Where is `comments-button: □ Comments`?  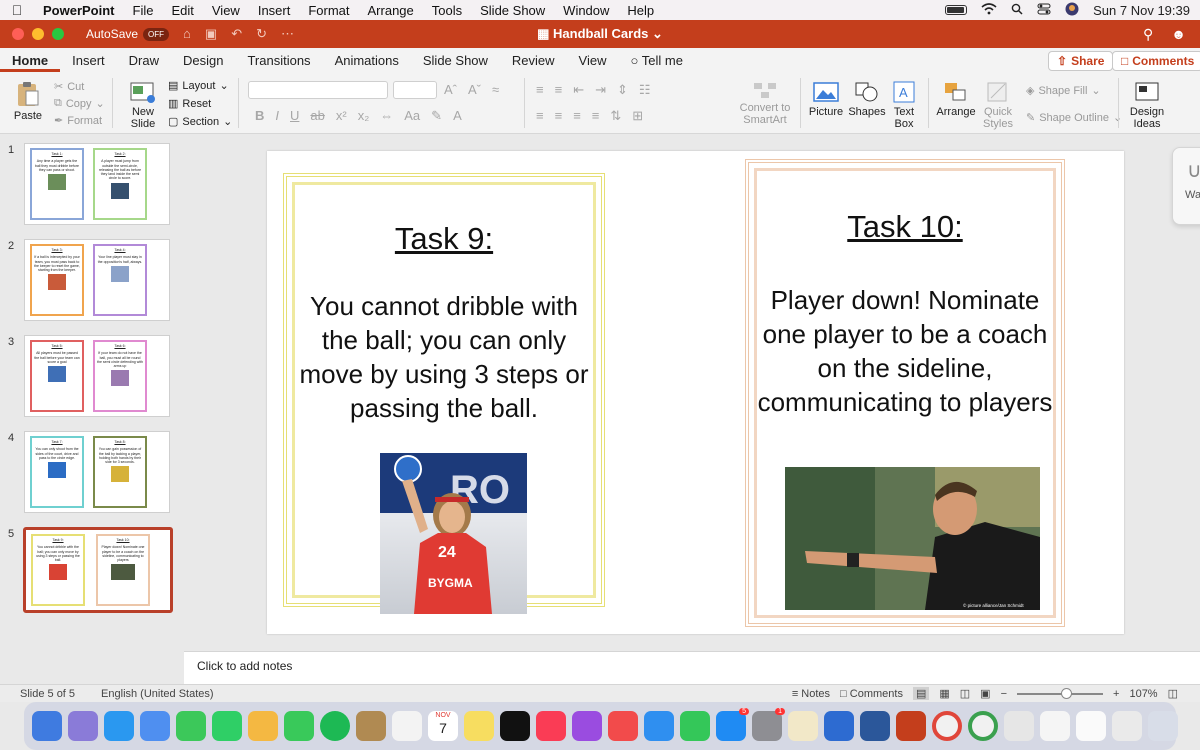 comments-button: □ Comments is located at coordinates (1156, 61).